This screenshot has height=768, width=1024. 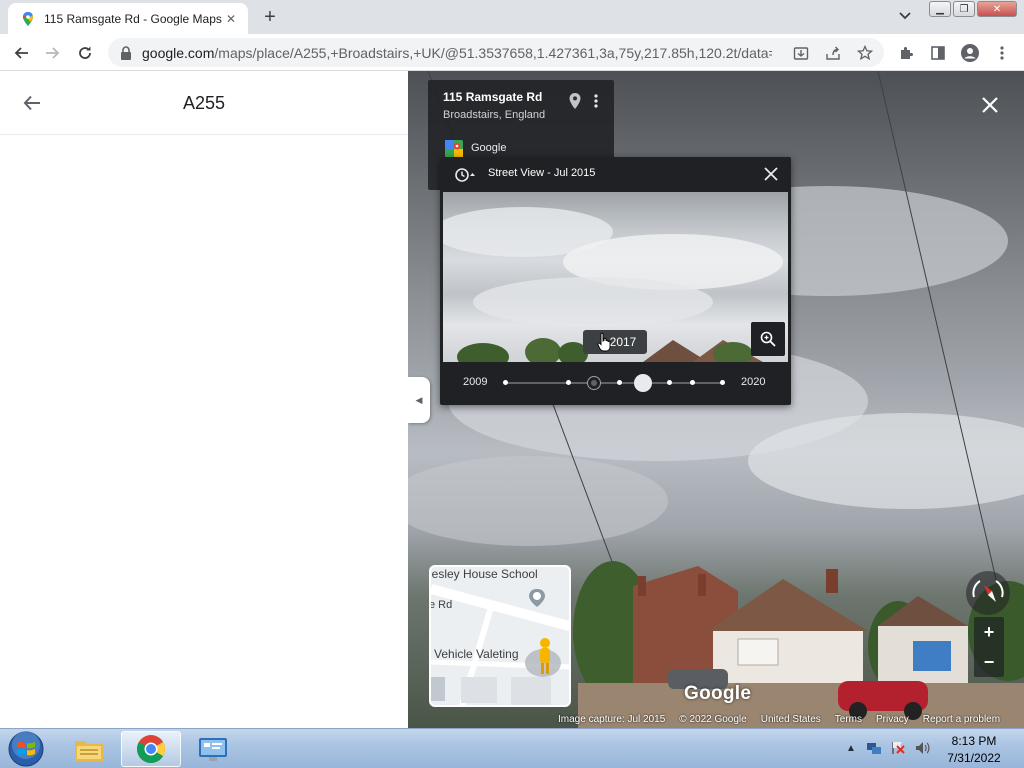 What do you see at coordinates (596, 101) in the screenshot?
I see `more-vert-icon` at bounding box center [596, 101].